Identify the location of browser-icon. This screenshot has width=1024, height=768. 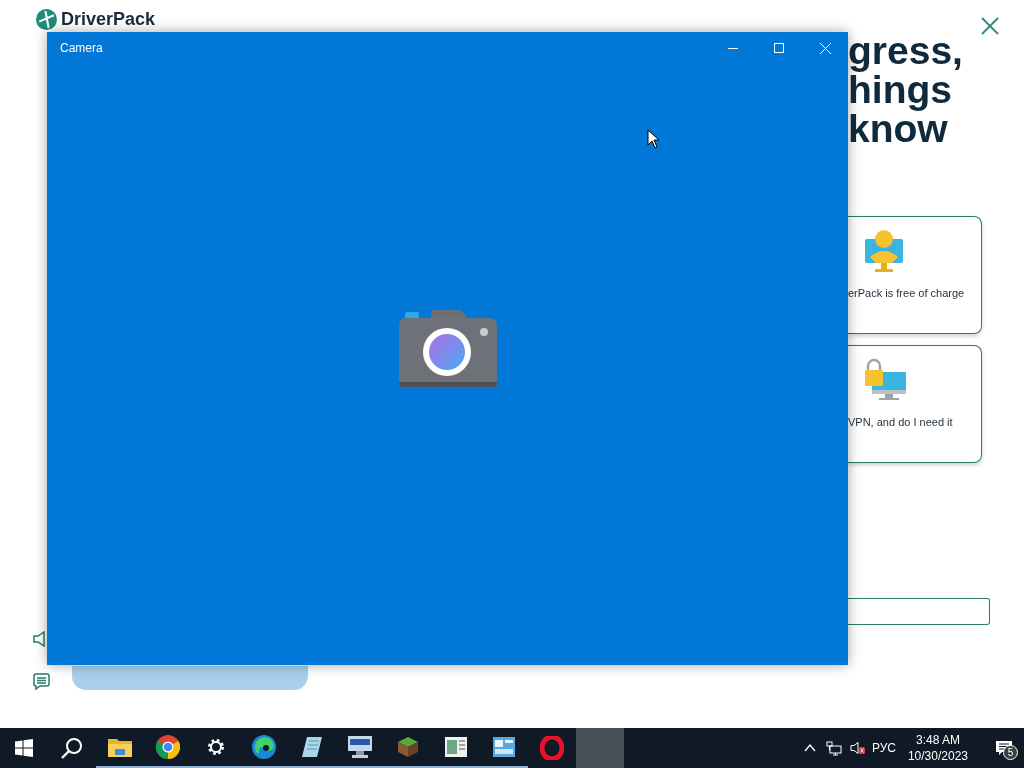
(168, 747).